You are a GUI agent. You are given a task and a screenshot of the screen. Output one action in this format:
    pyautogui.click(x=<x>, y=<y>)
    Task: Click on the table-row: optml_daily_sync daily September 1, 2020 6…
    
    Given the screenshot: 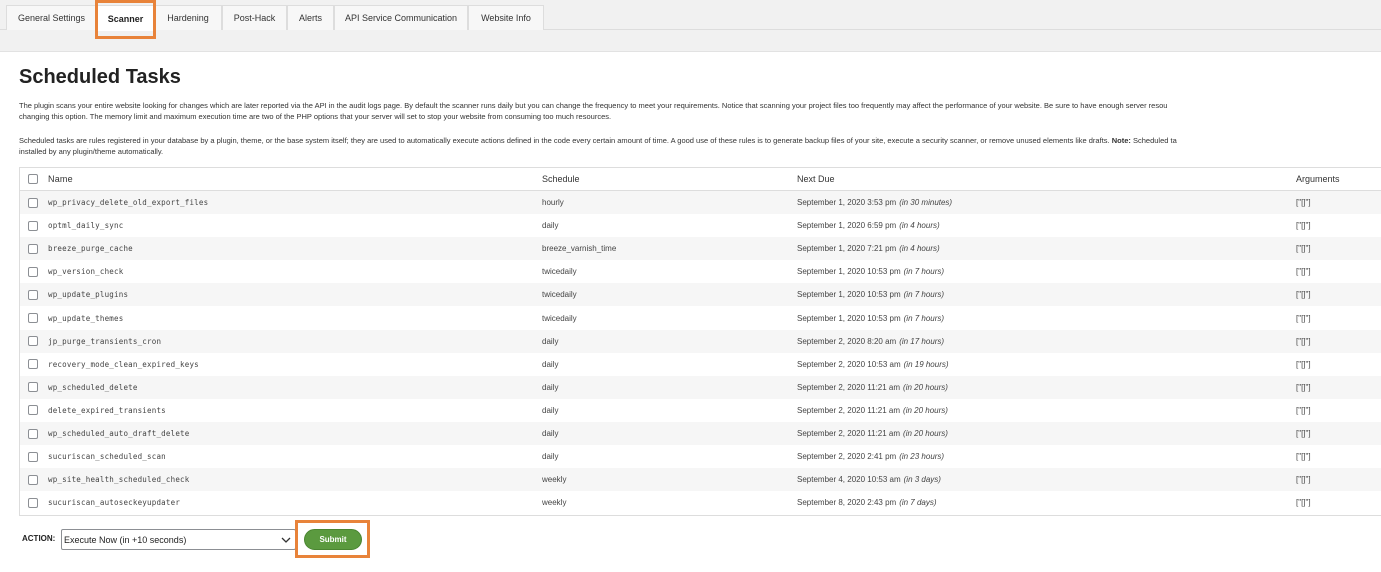 What is the action you would take?
    pyautogui.click(x=700, y=225)
    